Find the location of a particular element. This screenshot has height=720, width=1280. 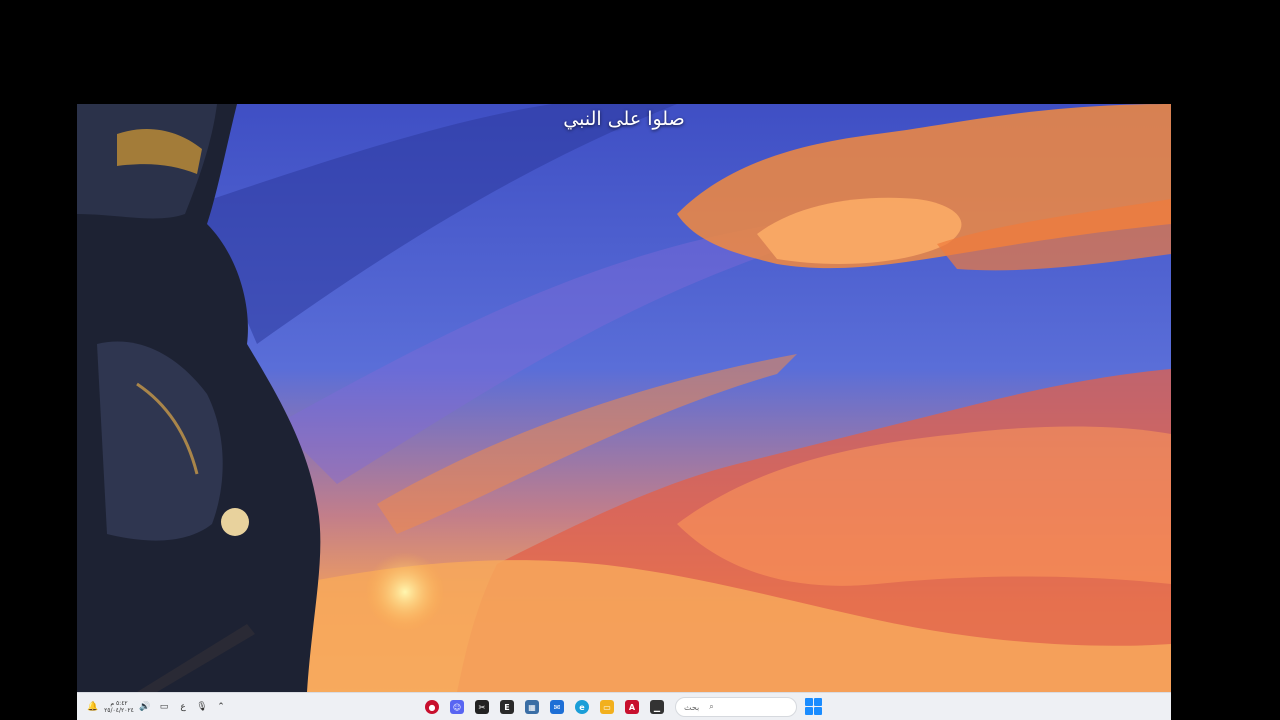

clock-date: ٢٥/٠٤/٢٠٢٤ is located at coordinates (119, 710).